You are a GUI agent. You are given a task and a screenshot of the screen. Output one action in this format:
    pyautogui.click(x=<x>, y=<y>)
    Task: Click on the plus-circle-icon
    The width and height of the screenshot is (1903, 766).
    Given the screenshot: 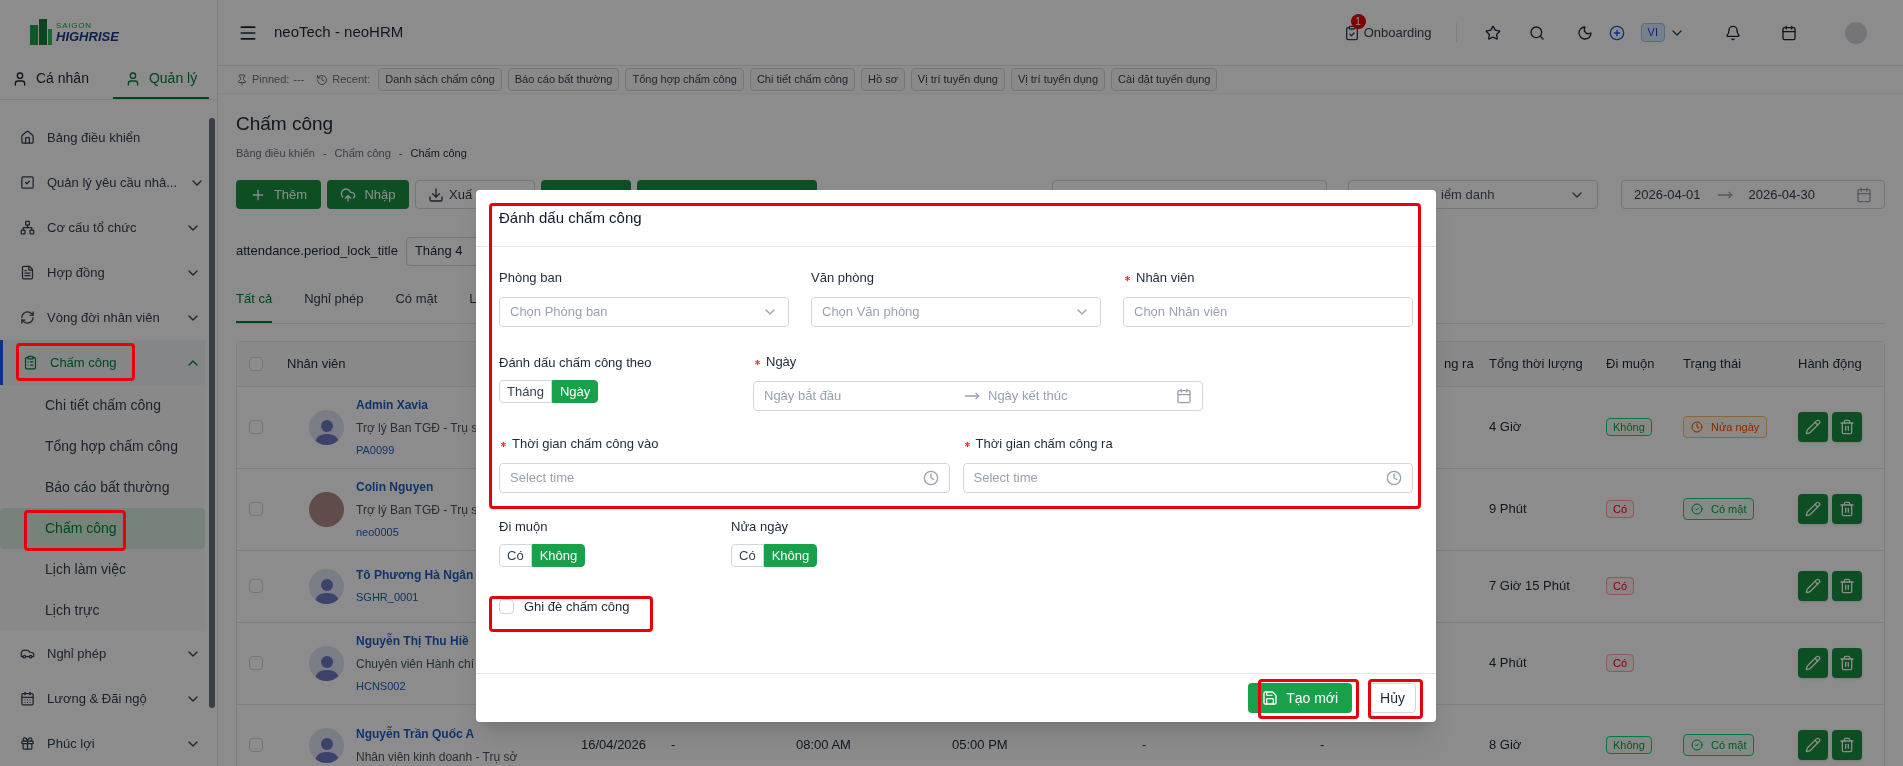 What is the action you would take?
    pyautogui.click(x=1616, y=32)
    